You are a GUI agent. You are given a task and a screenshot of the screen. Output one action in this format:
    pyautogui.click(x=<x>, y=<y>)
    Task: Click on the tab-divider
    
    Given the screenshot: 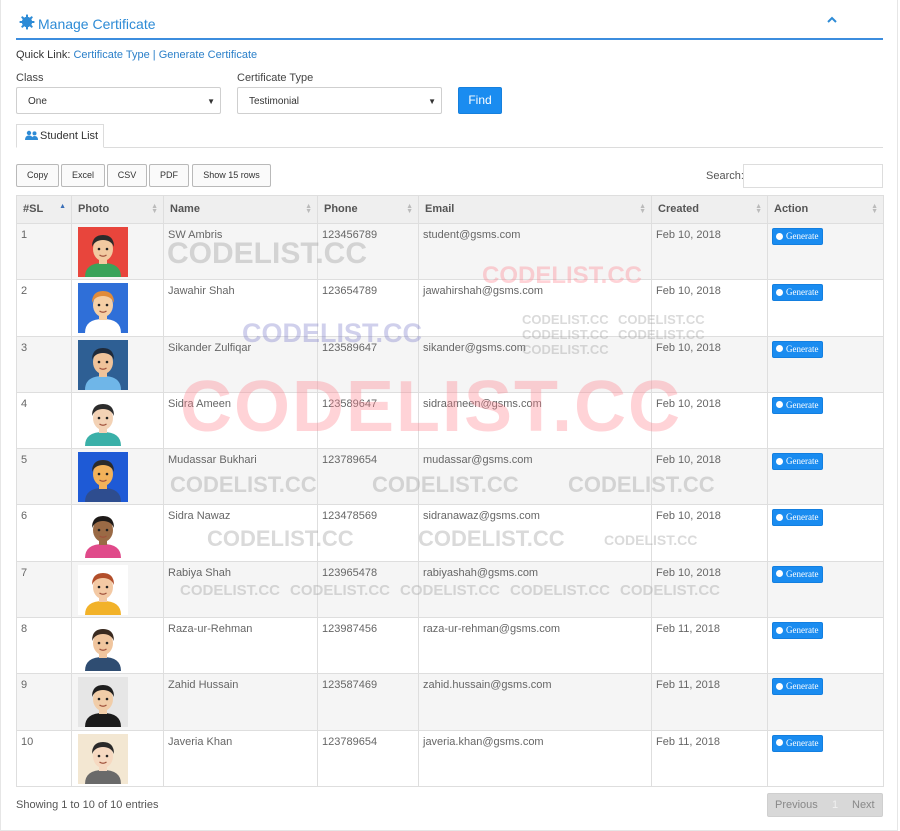 What is the action you would take?
    pyautogui.click(x=449, y=147)
    